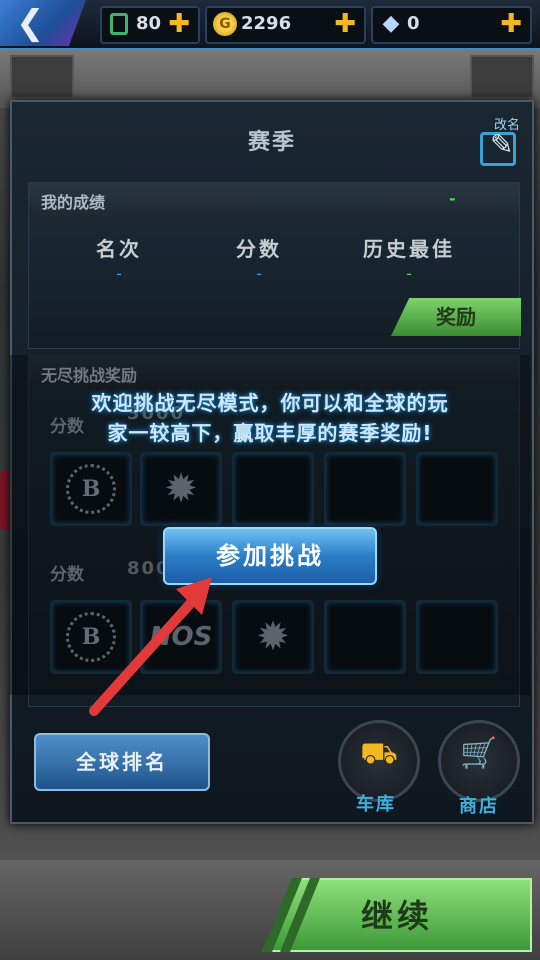 The width and height of the screenshot is (540, 960). Describe the element at coordinates (345, 24) in the screenshot. I see `add-coins-button: ✚` at that location.